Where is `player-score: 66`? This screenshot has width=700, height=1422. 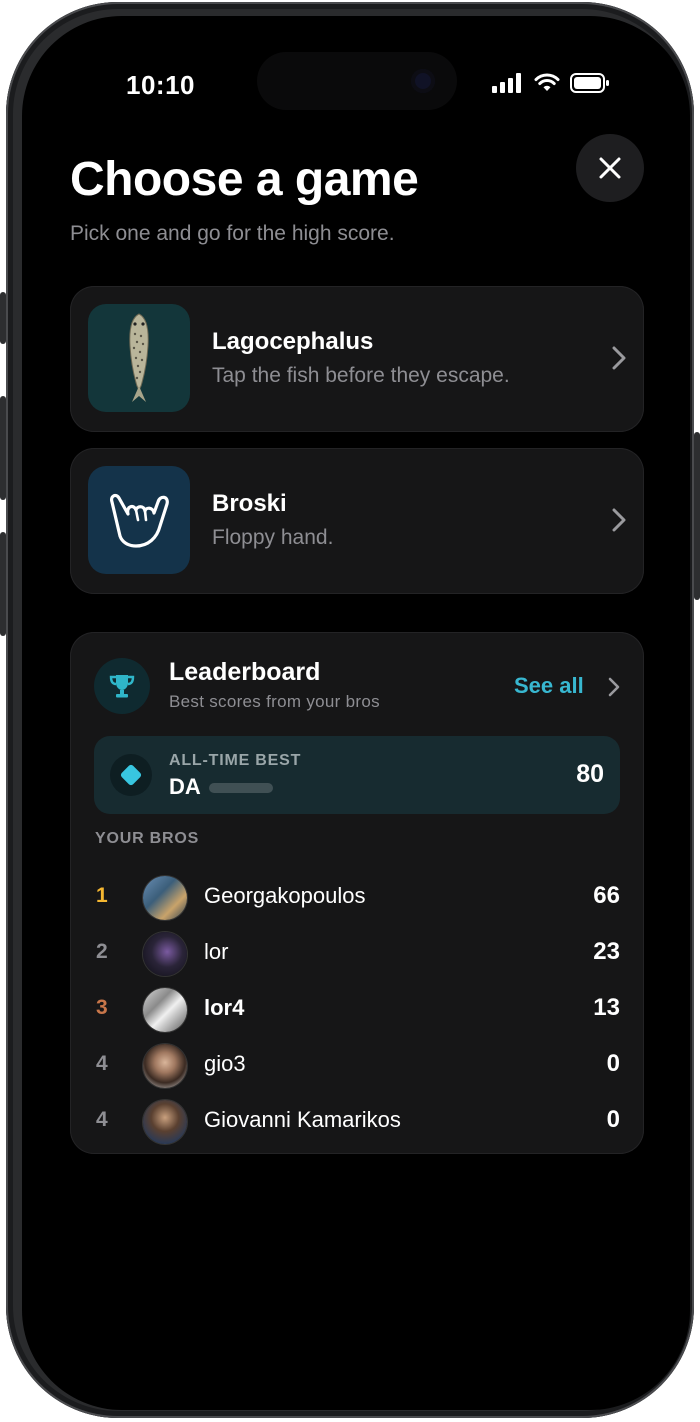
player-score: 66 is located at coordinates (606, 895).